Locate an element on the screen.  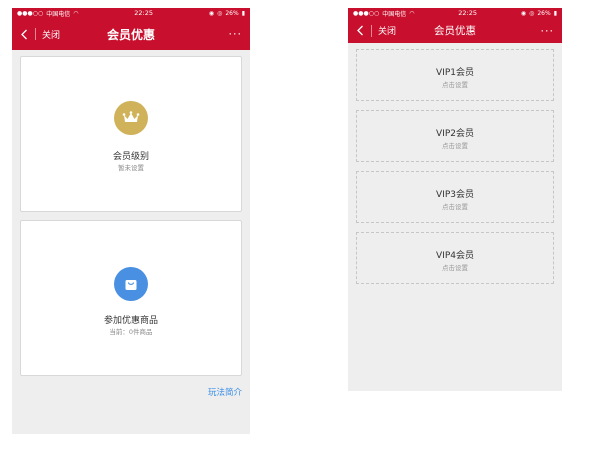
crown-icon-circle is located at coordinates (131, 118).